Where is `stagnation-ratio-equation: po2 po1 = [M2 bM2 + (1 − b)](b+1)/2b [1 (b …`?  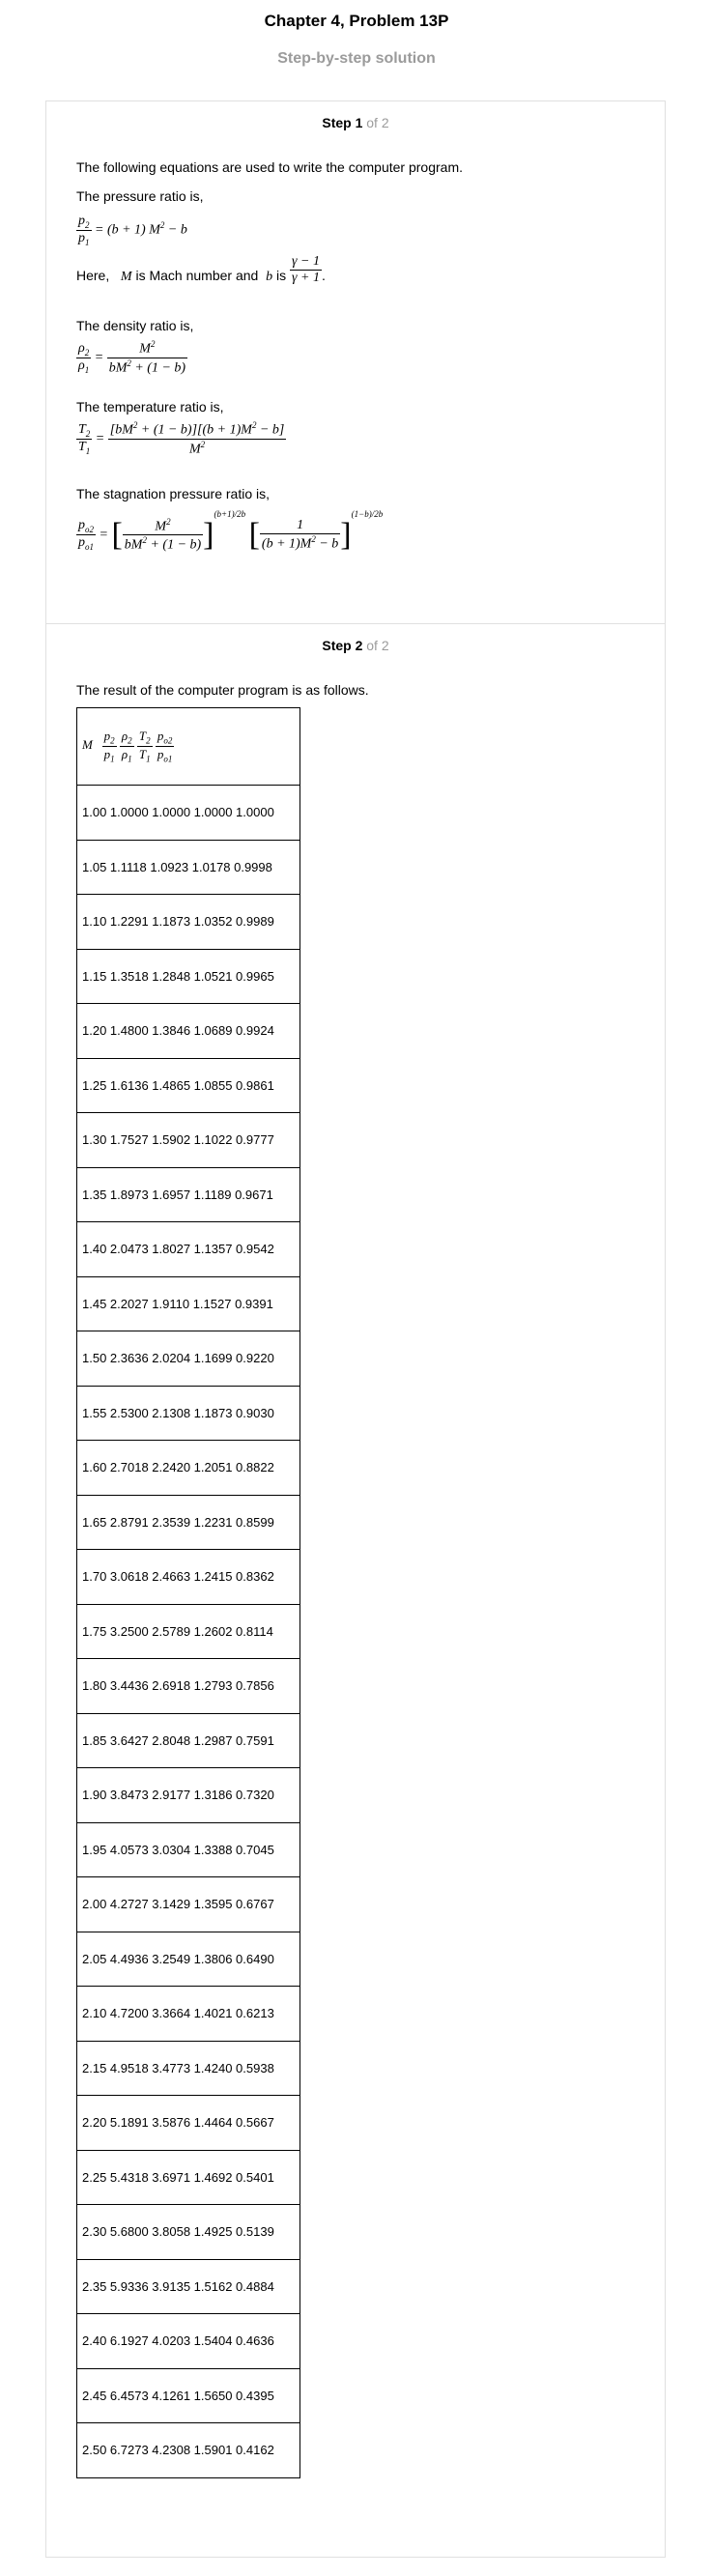 stagnation-ratio-equation: po2 po1 = [M2 bM2 + (1 − b)](b+1)/2b [1 (b … is located at coordinates (230, 531).